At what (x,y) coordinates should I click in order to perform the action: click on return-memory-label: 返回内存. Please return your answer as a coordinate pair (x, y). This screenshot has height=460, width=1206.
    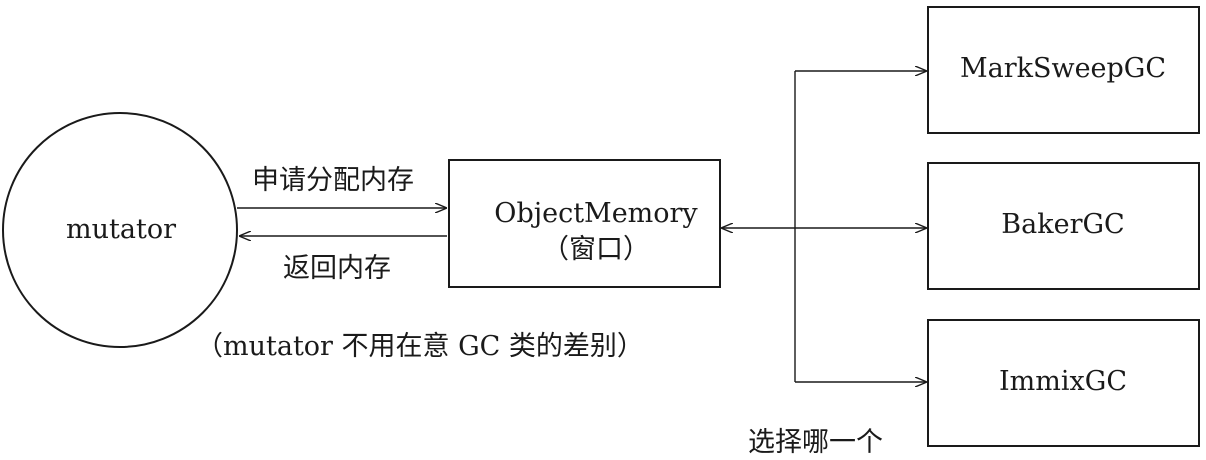
    Looking at the image, I should click on (337, 268).